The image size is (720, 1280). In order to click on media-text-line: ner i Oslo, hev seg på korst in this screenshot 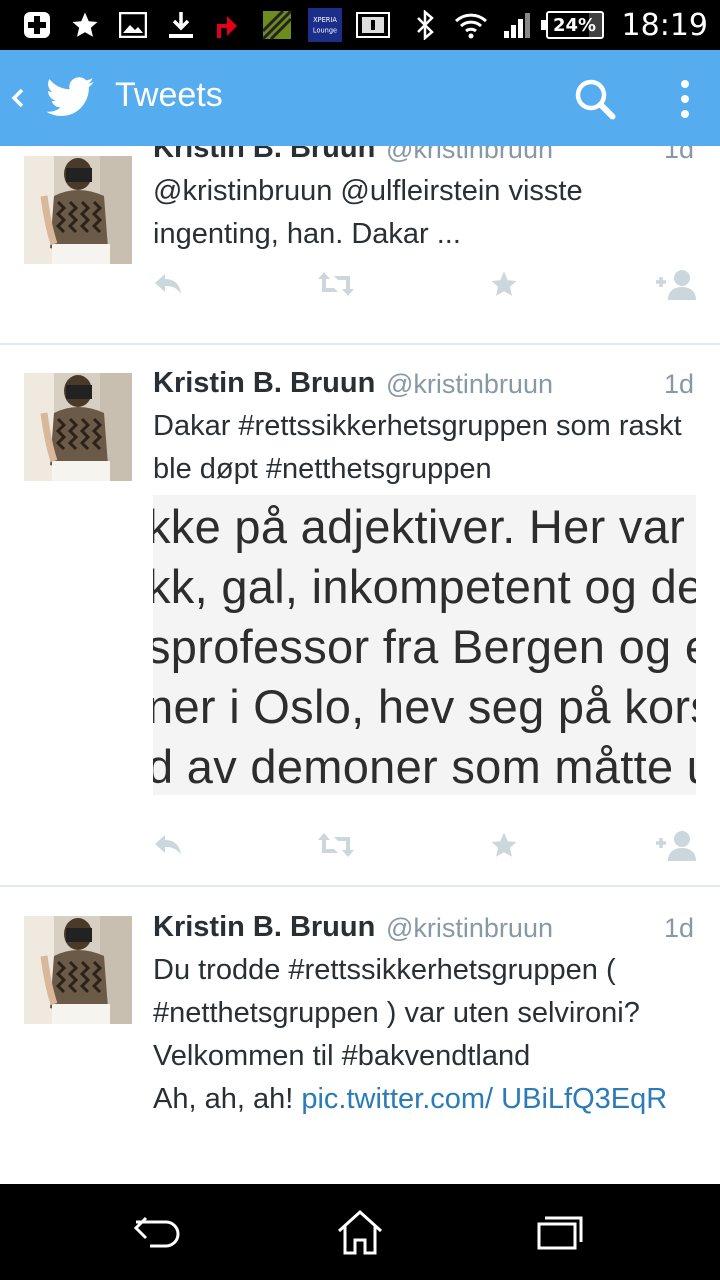, I will do `click(424, 706)`.